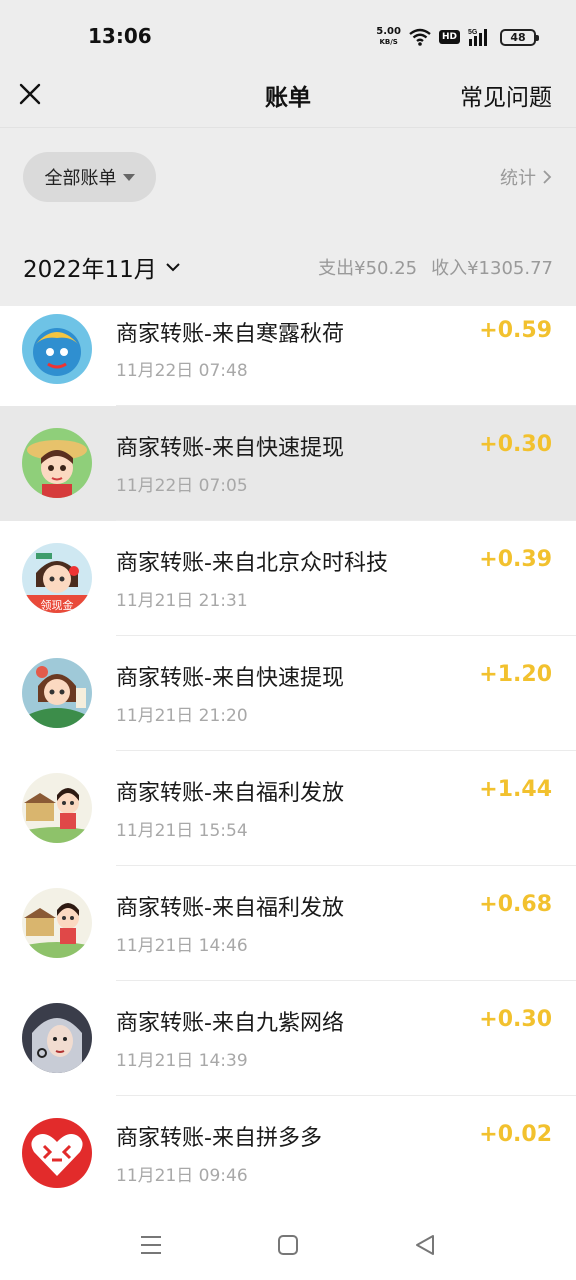  Describe the element at coordinates (252, 563) in the screenshot. I see `transaction-title: 商家转账-来自北京众时科技` at that location.